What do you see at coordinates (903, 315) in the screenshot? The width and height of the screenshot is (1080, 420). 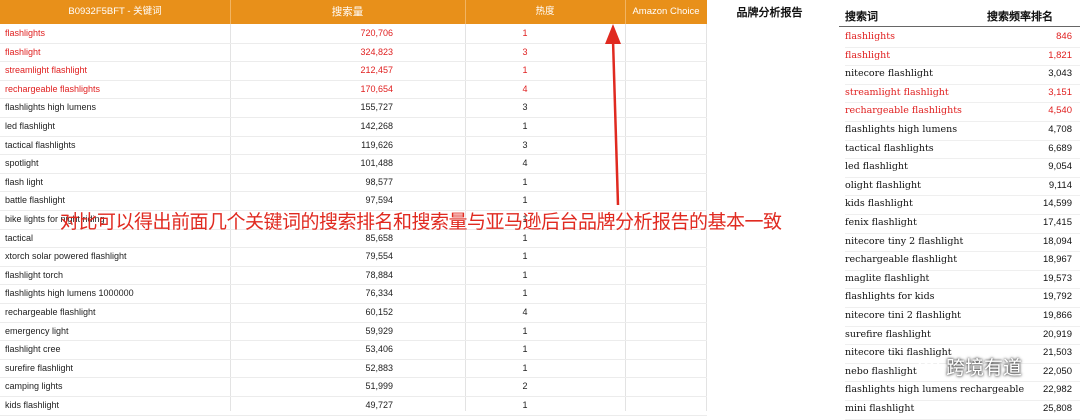 I see `search-term: nitecore tini 2 flashlight` at bounding box center [903, 315].